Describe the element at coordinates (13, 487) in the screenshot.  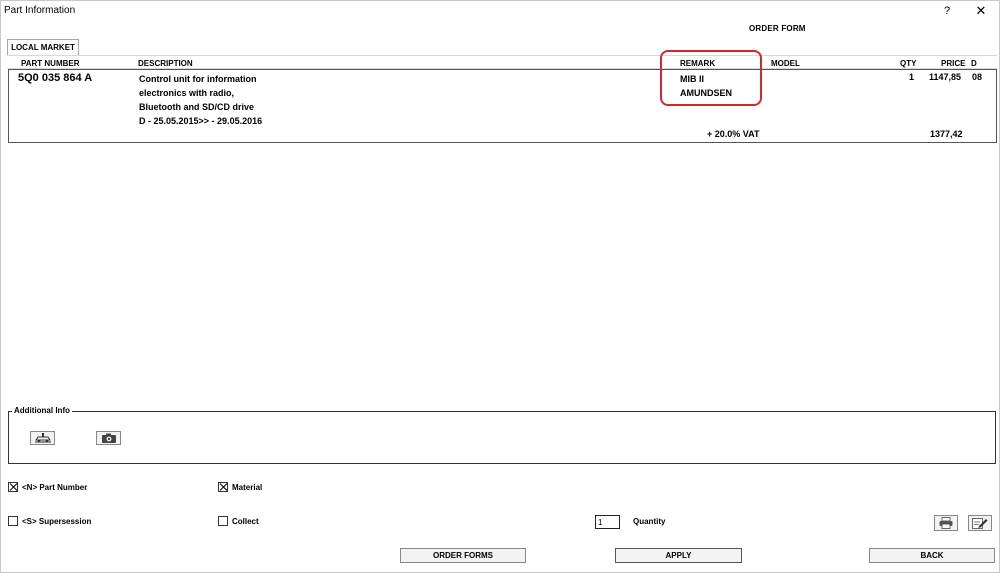
I see `part-number-checkbox` at that location.